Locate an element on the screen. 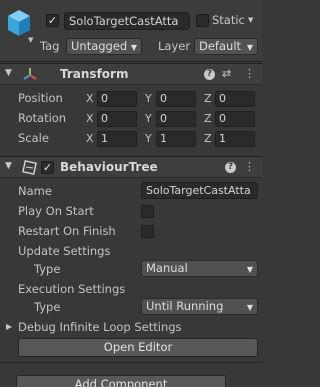 The image size is (320, 387). static-checkbox is located at coordinates (202, 20).